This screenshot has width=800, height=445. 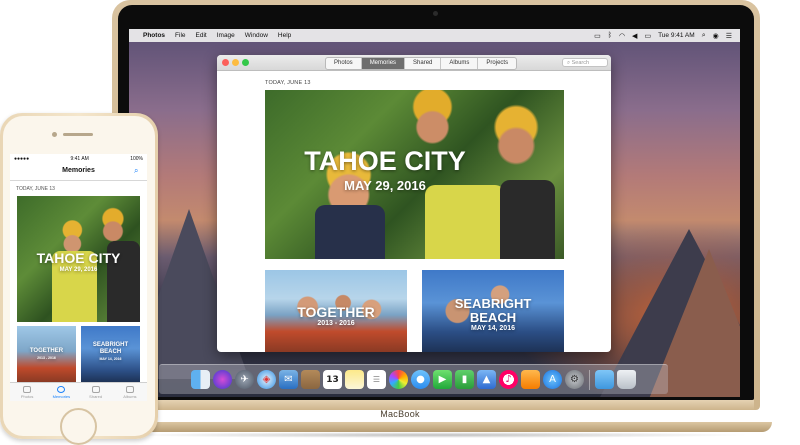 I want to click on search-field: ⌕ Search, so click(x=585, y=62).